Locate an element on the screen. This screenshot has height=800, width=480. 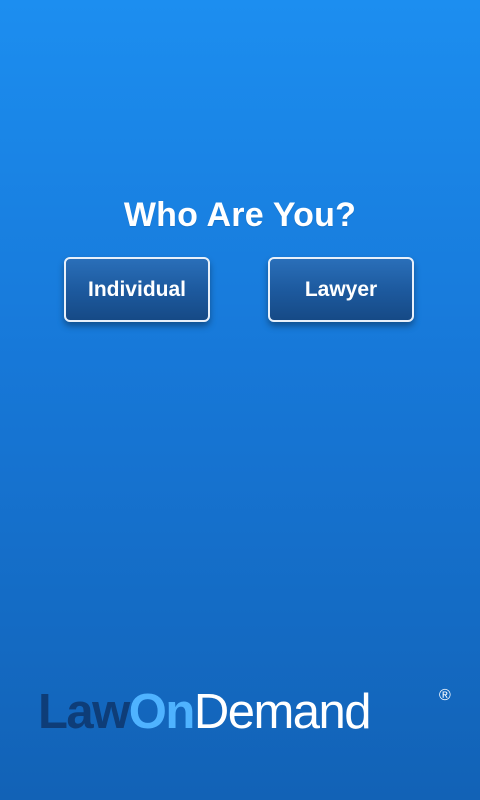
registered-mark-icon: ® is located at coordinates (445, 695).